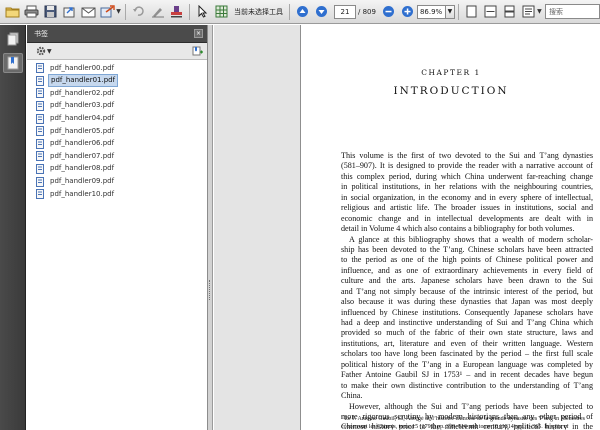  I want to click on share-button, so click(69, 11).